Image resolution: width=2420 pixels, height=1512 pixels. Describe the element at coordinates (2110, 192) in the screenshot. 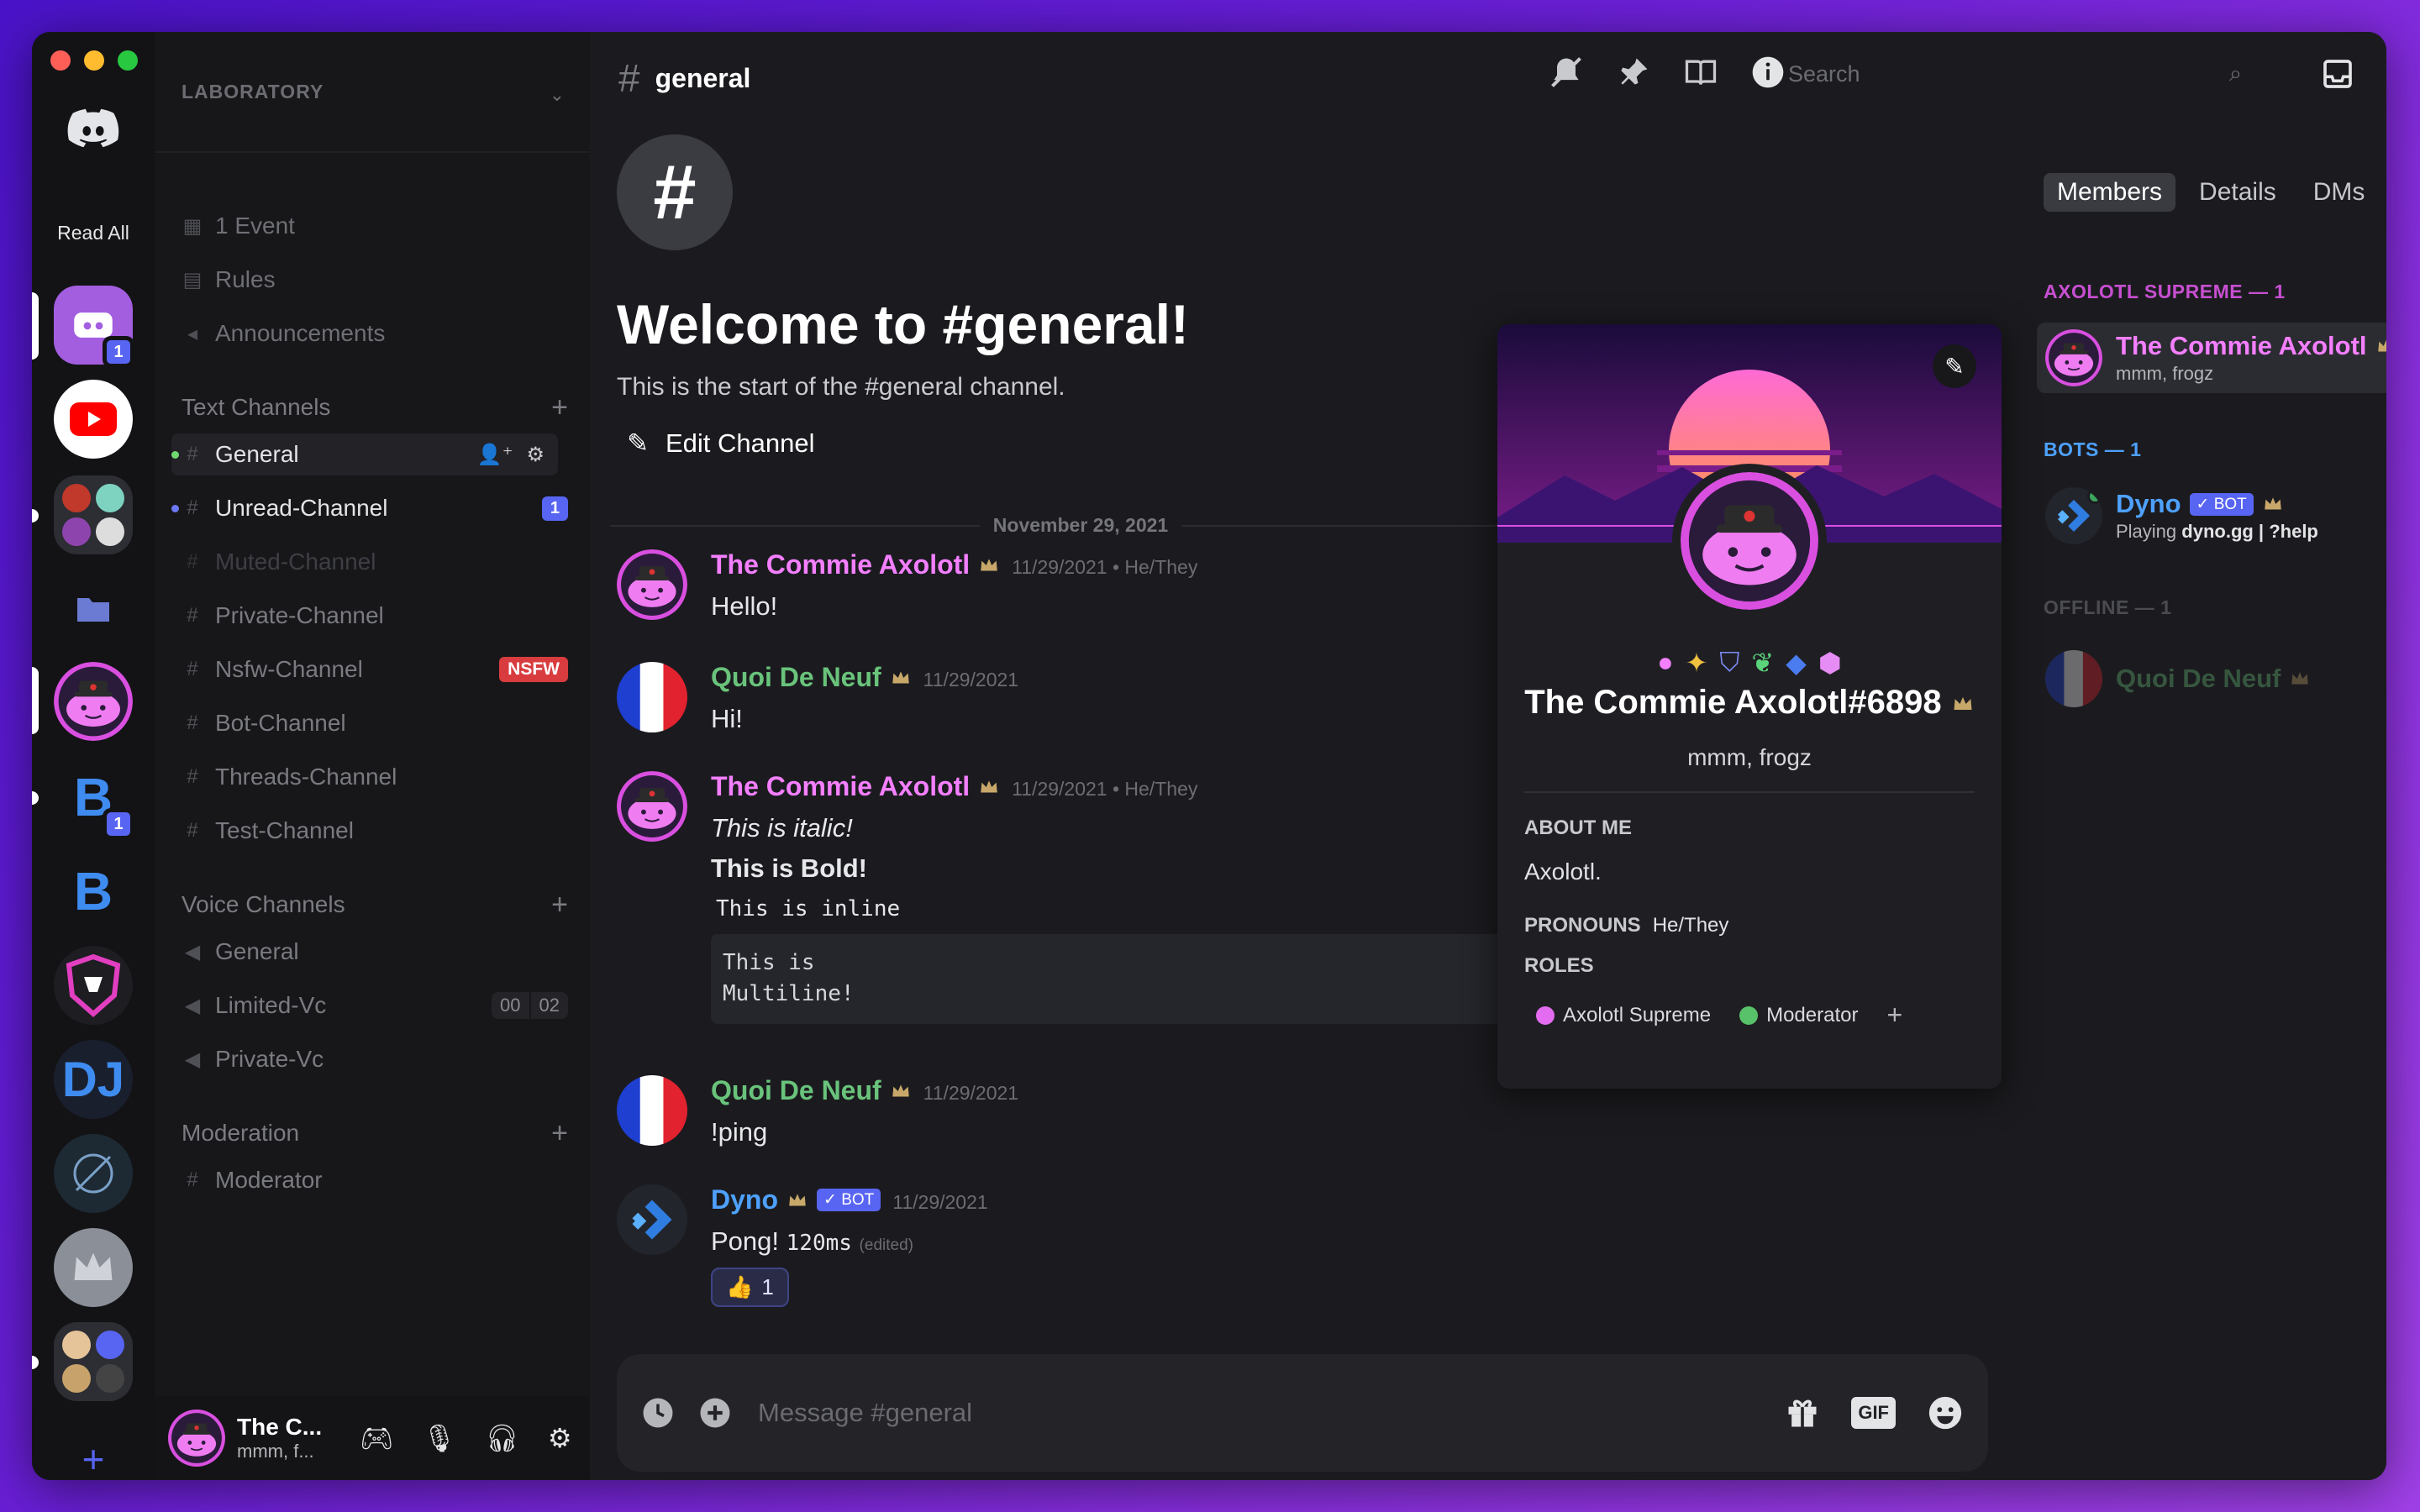

I see `tab-members: Members` at that location.